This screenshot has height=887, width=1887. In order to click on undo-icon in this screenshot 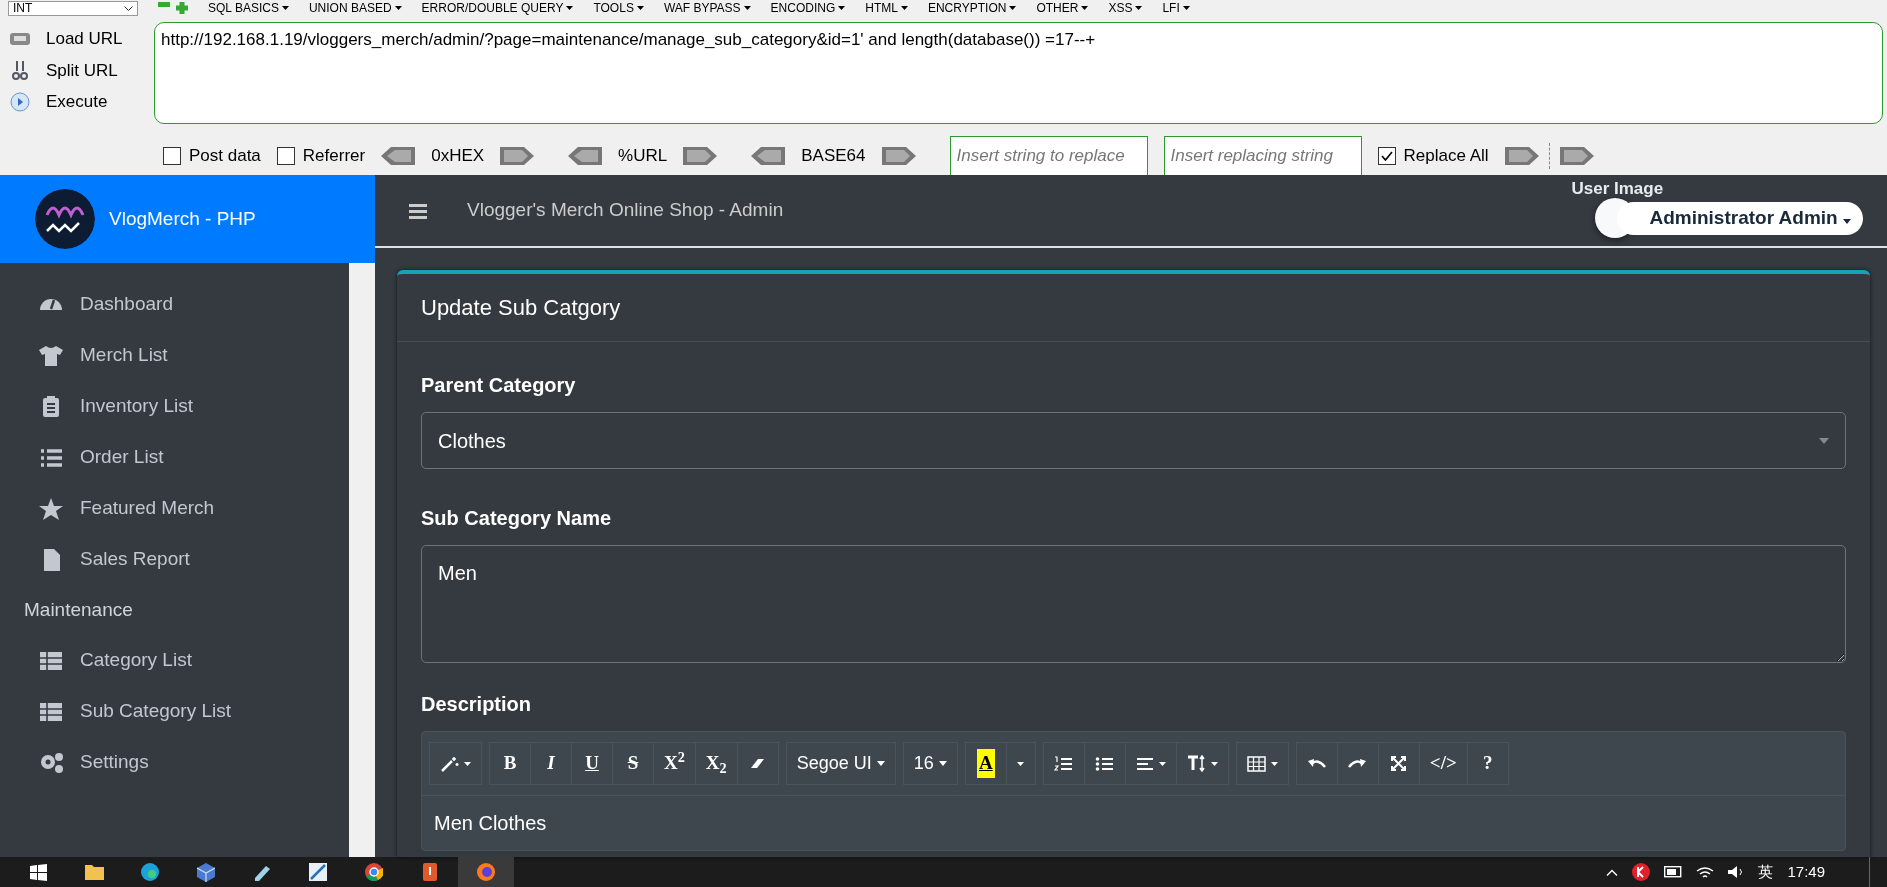, I will do `click(1317, 763)`.